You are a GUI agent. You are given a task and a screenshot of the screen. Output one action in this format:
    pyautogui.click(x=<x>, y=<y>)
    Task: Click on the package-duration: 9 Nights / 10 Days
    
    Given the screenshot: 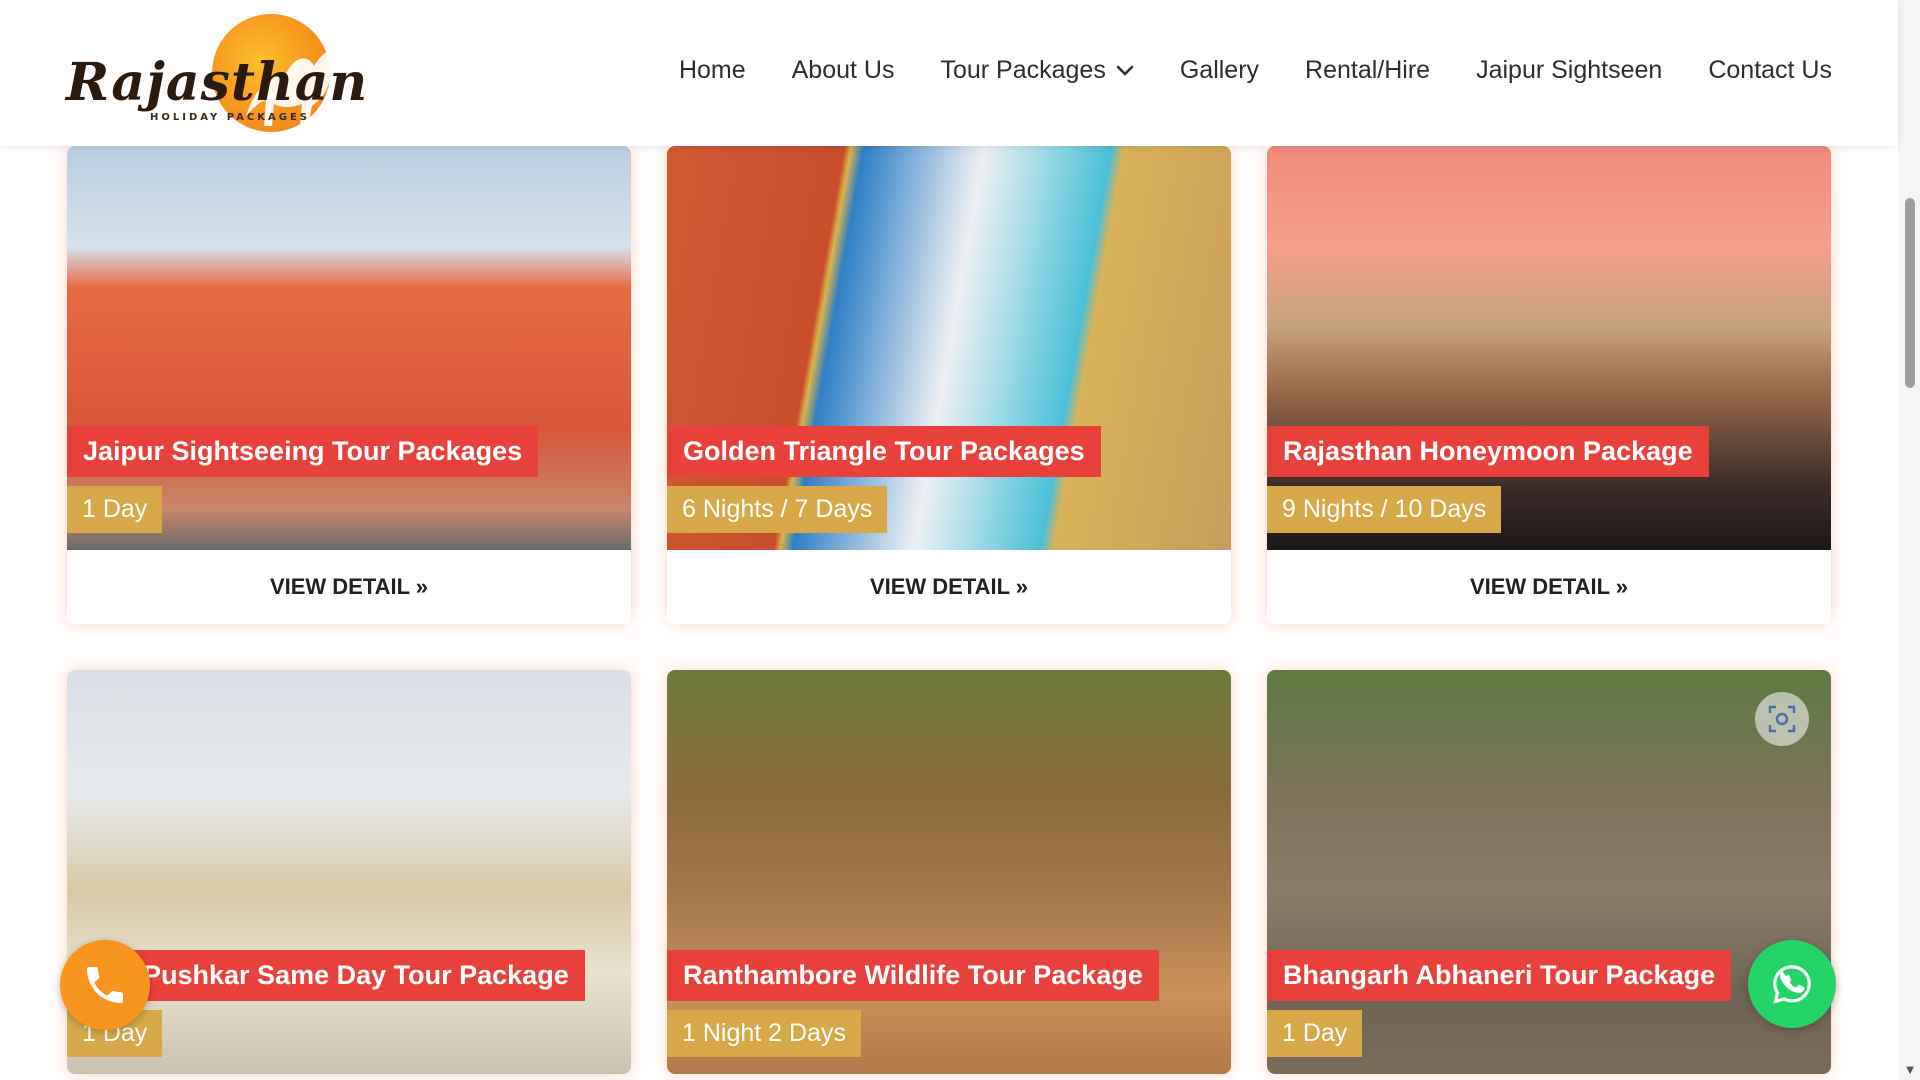 What is the action you would take?
    pyautogui.click(x=1384, y=509)
    